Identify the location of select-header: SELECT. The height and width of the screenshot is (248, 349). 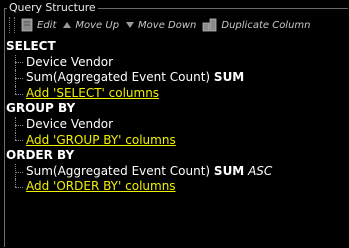
(177, 47).